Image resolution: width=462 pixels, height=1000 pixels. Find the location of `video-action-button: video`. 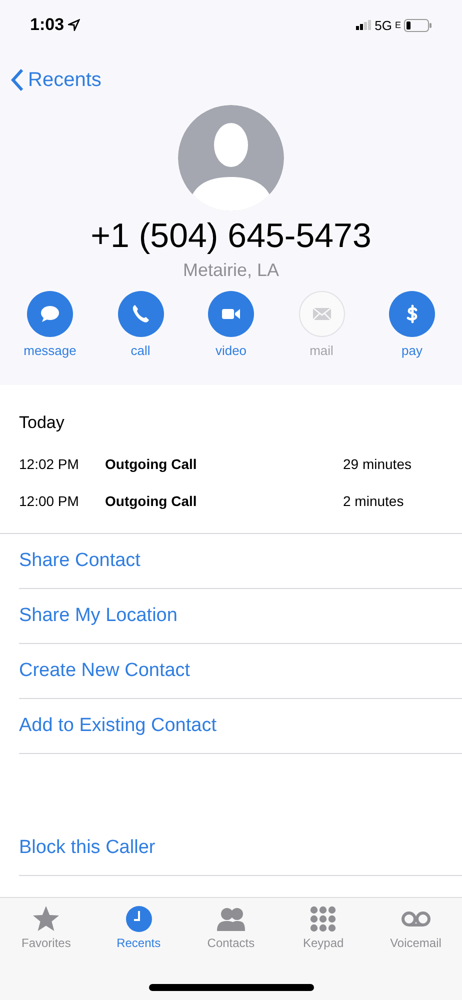

video-action-button: video is located at coordinates (231, 324).